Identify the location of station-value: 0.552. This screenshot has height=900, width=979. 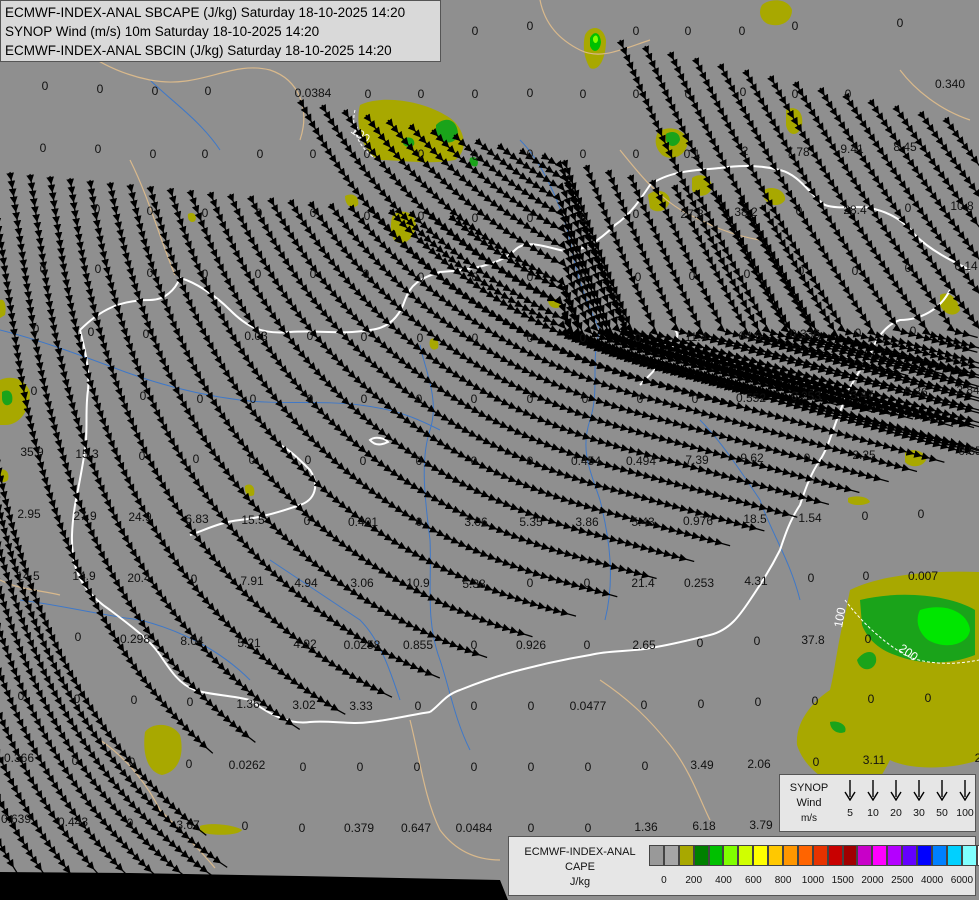
(751, 398).